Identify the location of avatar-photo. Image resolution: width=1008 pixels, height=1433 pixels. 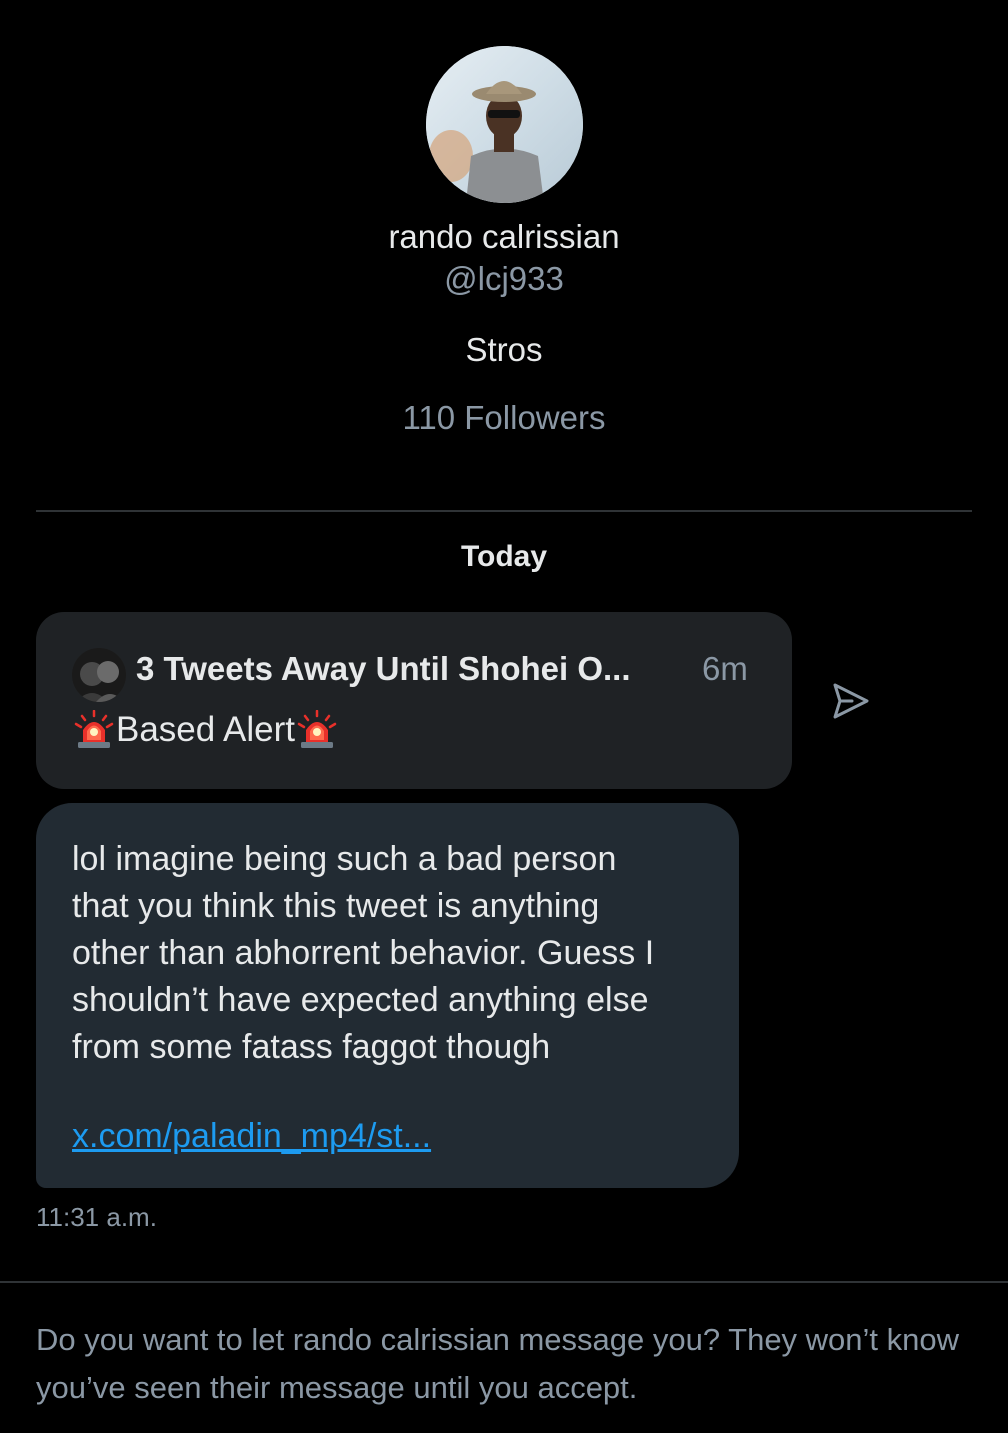
(504, 124).